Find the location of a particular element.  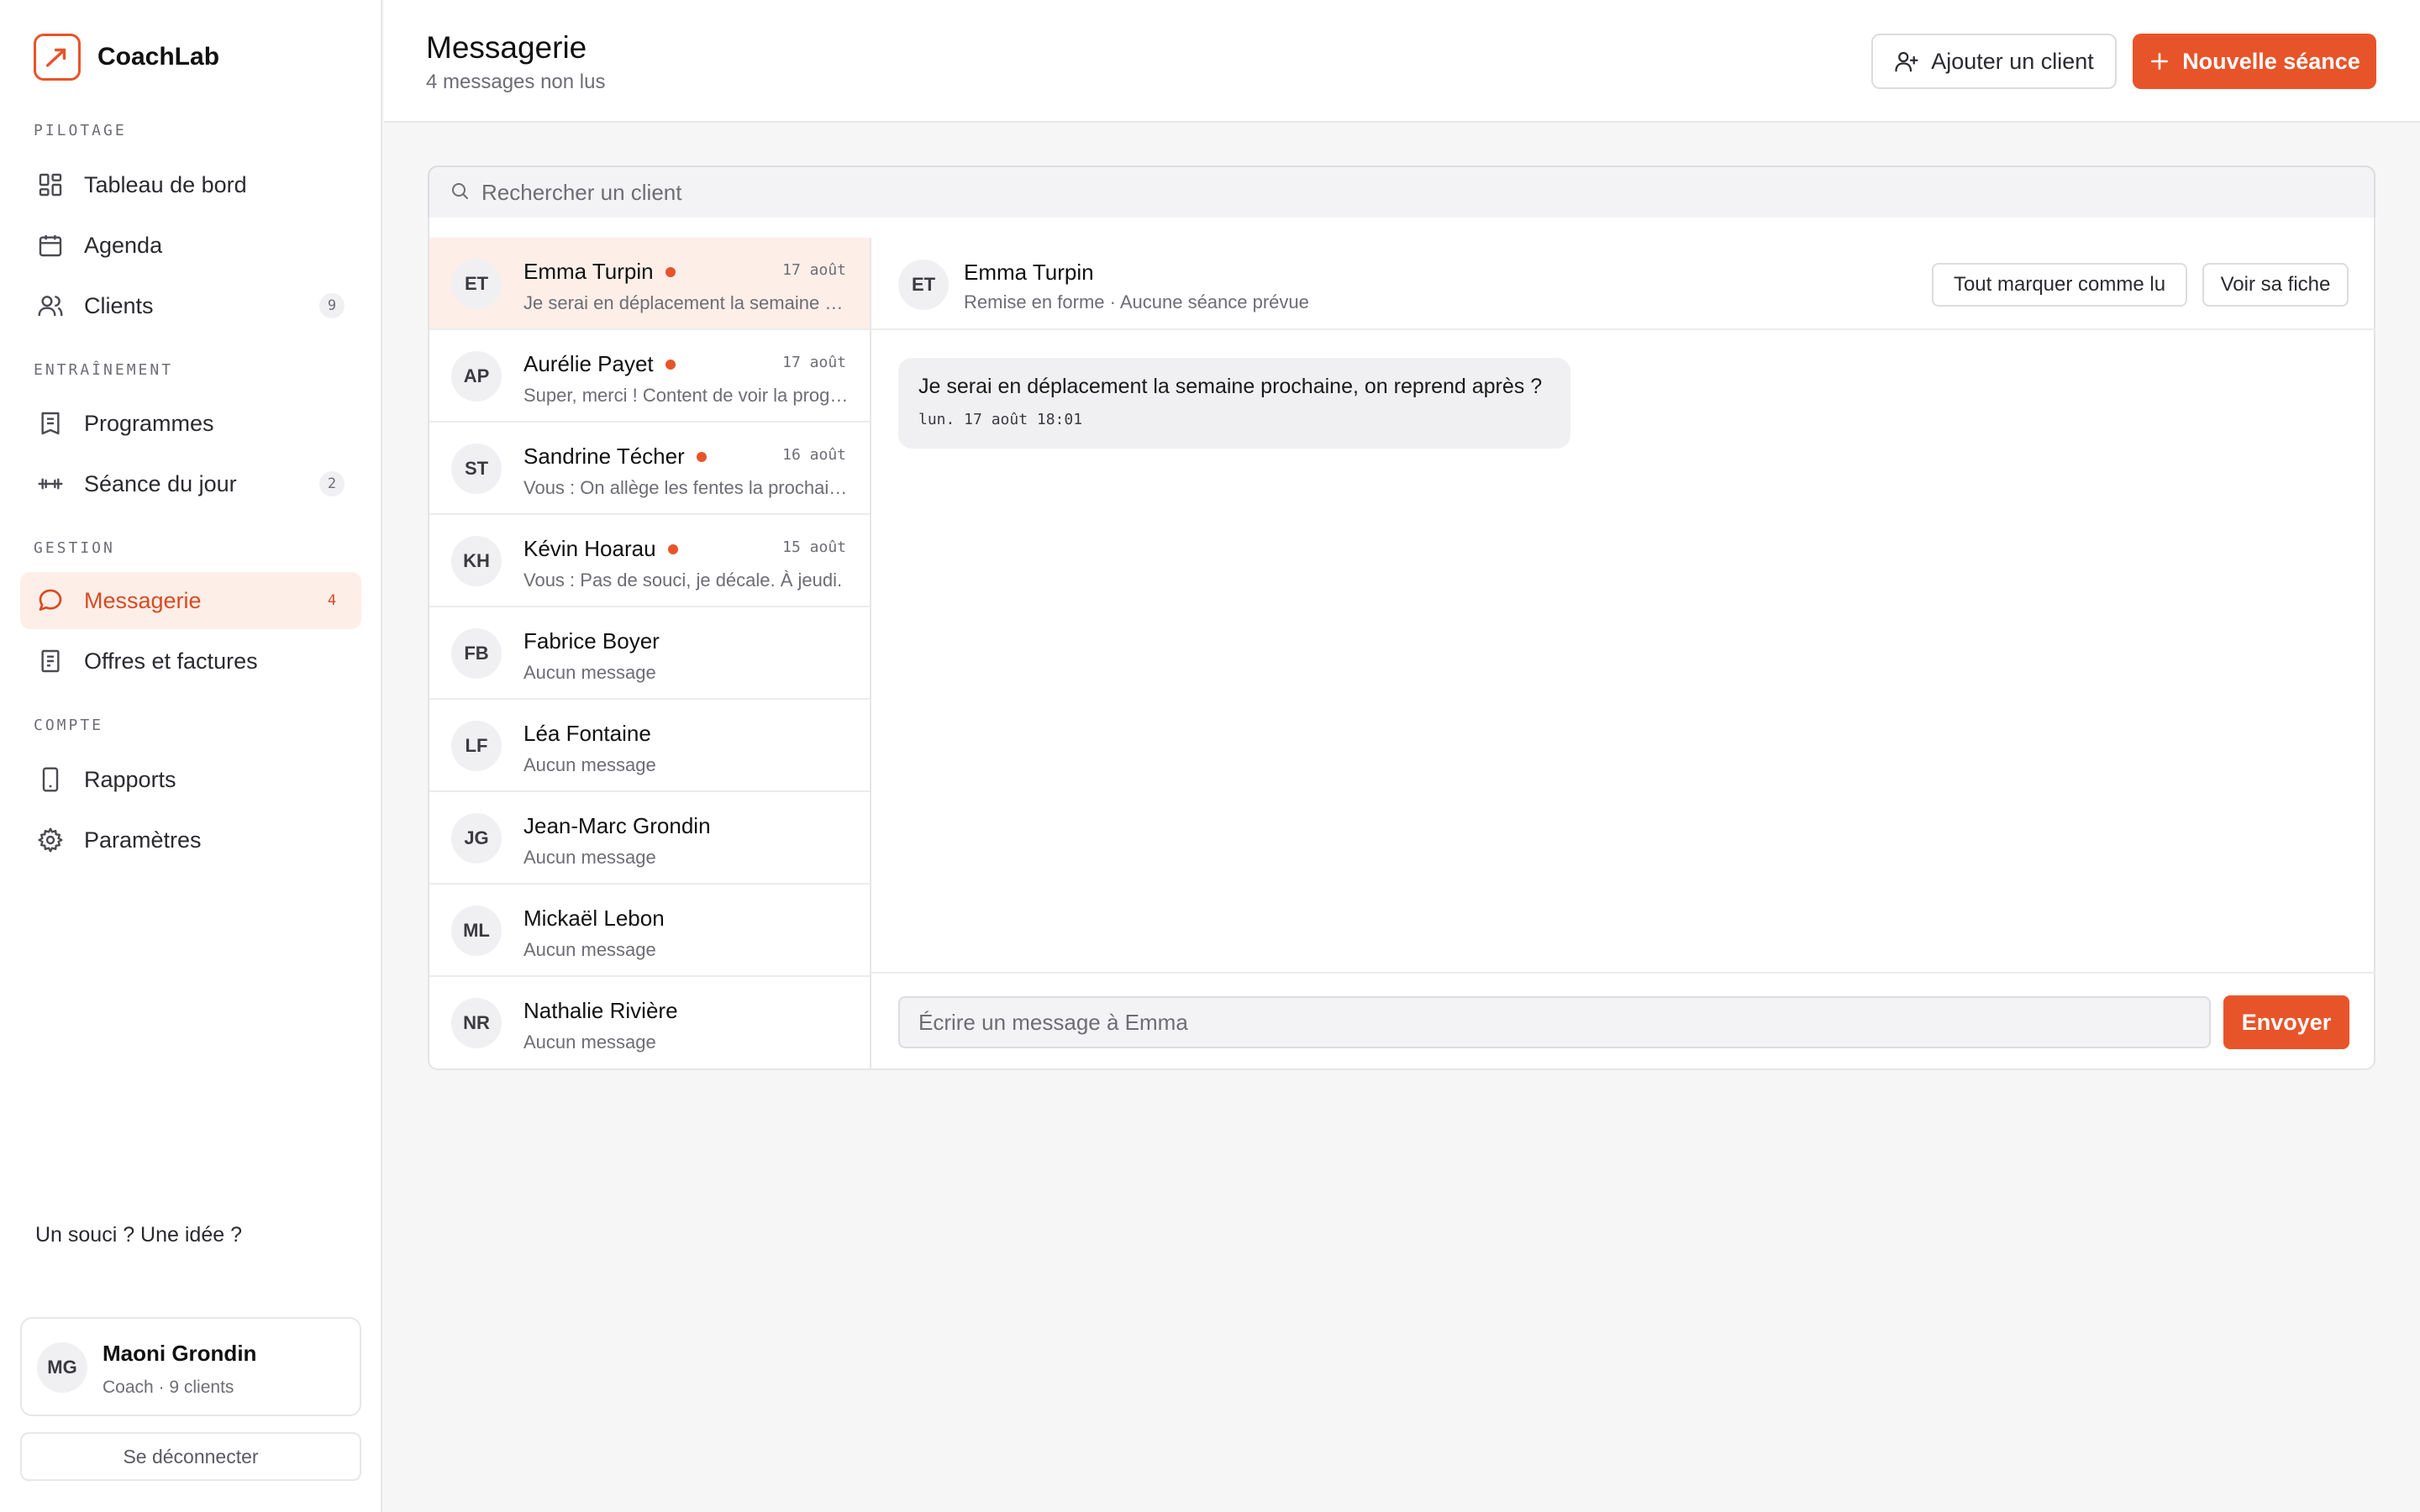

sidebar-item-seance-du-jour: Séance du jour 2 is located at coordinates (191, 483).